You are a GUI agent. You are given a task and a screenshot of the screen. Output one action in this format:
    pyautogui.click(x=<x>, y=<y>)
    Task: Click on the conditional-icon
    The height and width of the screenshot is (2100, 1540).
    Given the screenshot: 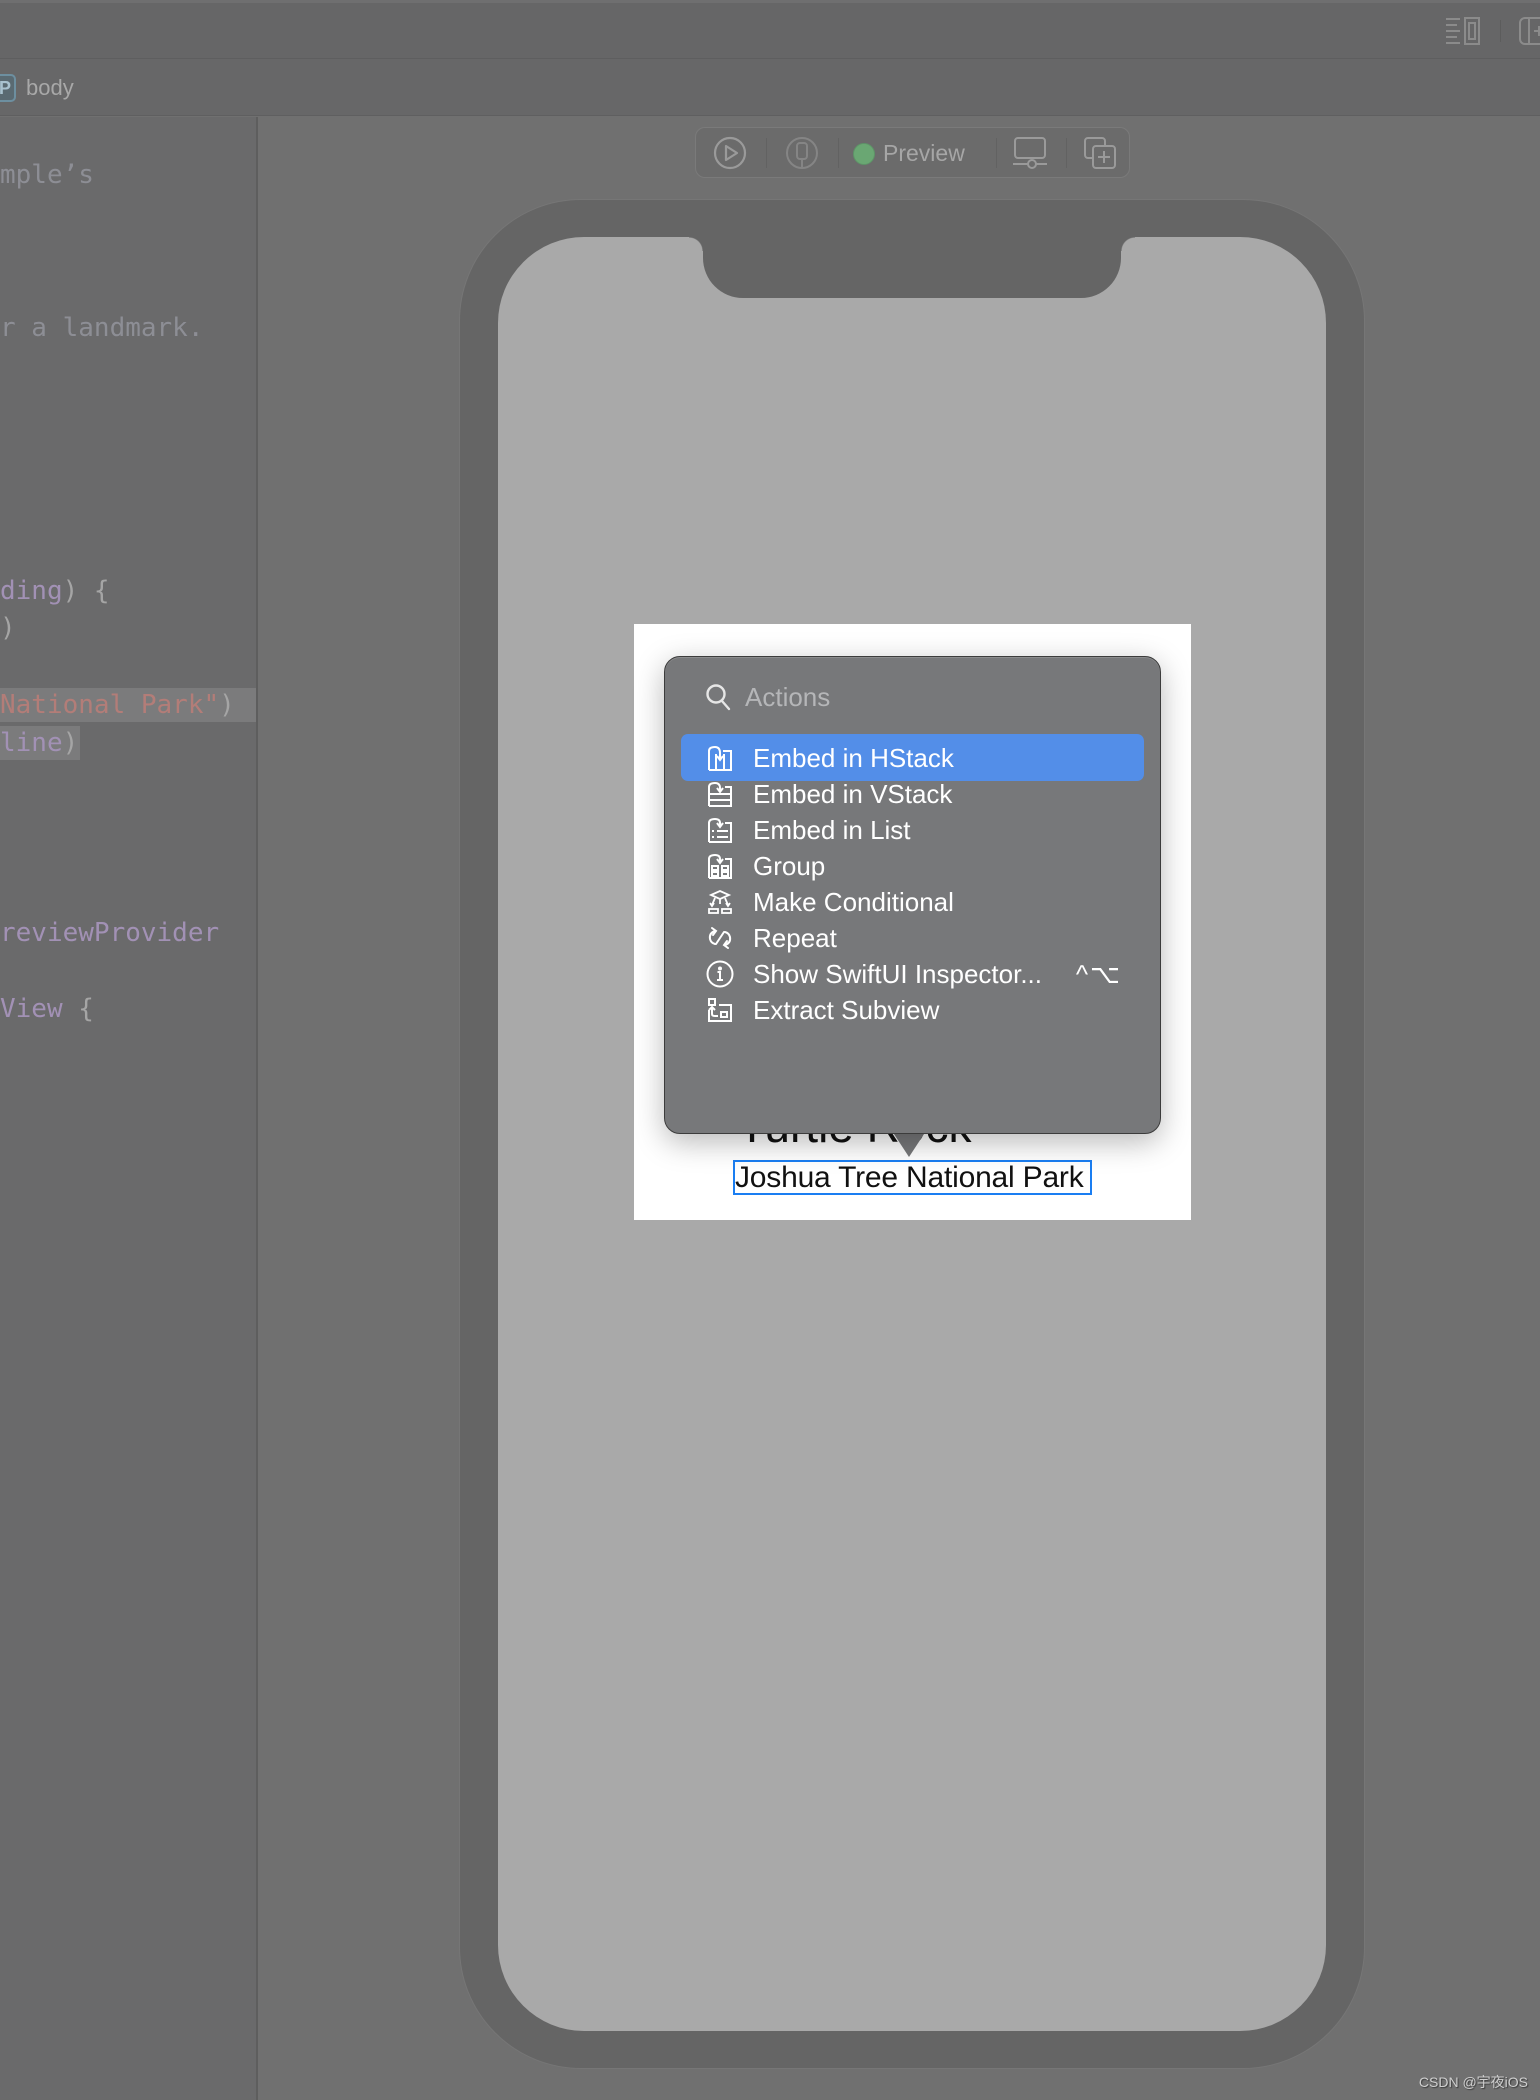 What is the action you would take?
    pyautogui.click(x=720, y=902)
    